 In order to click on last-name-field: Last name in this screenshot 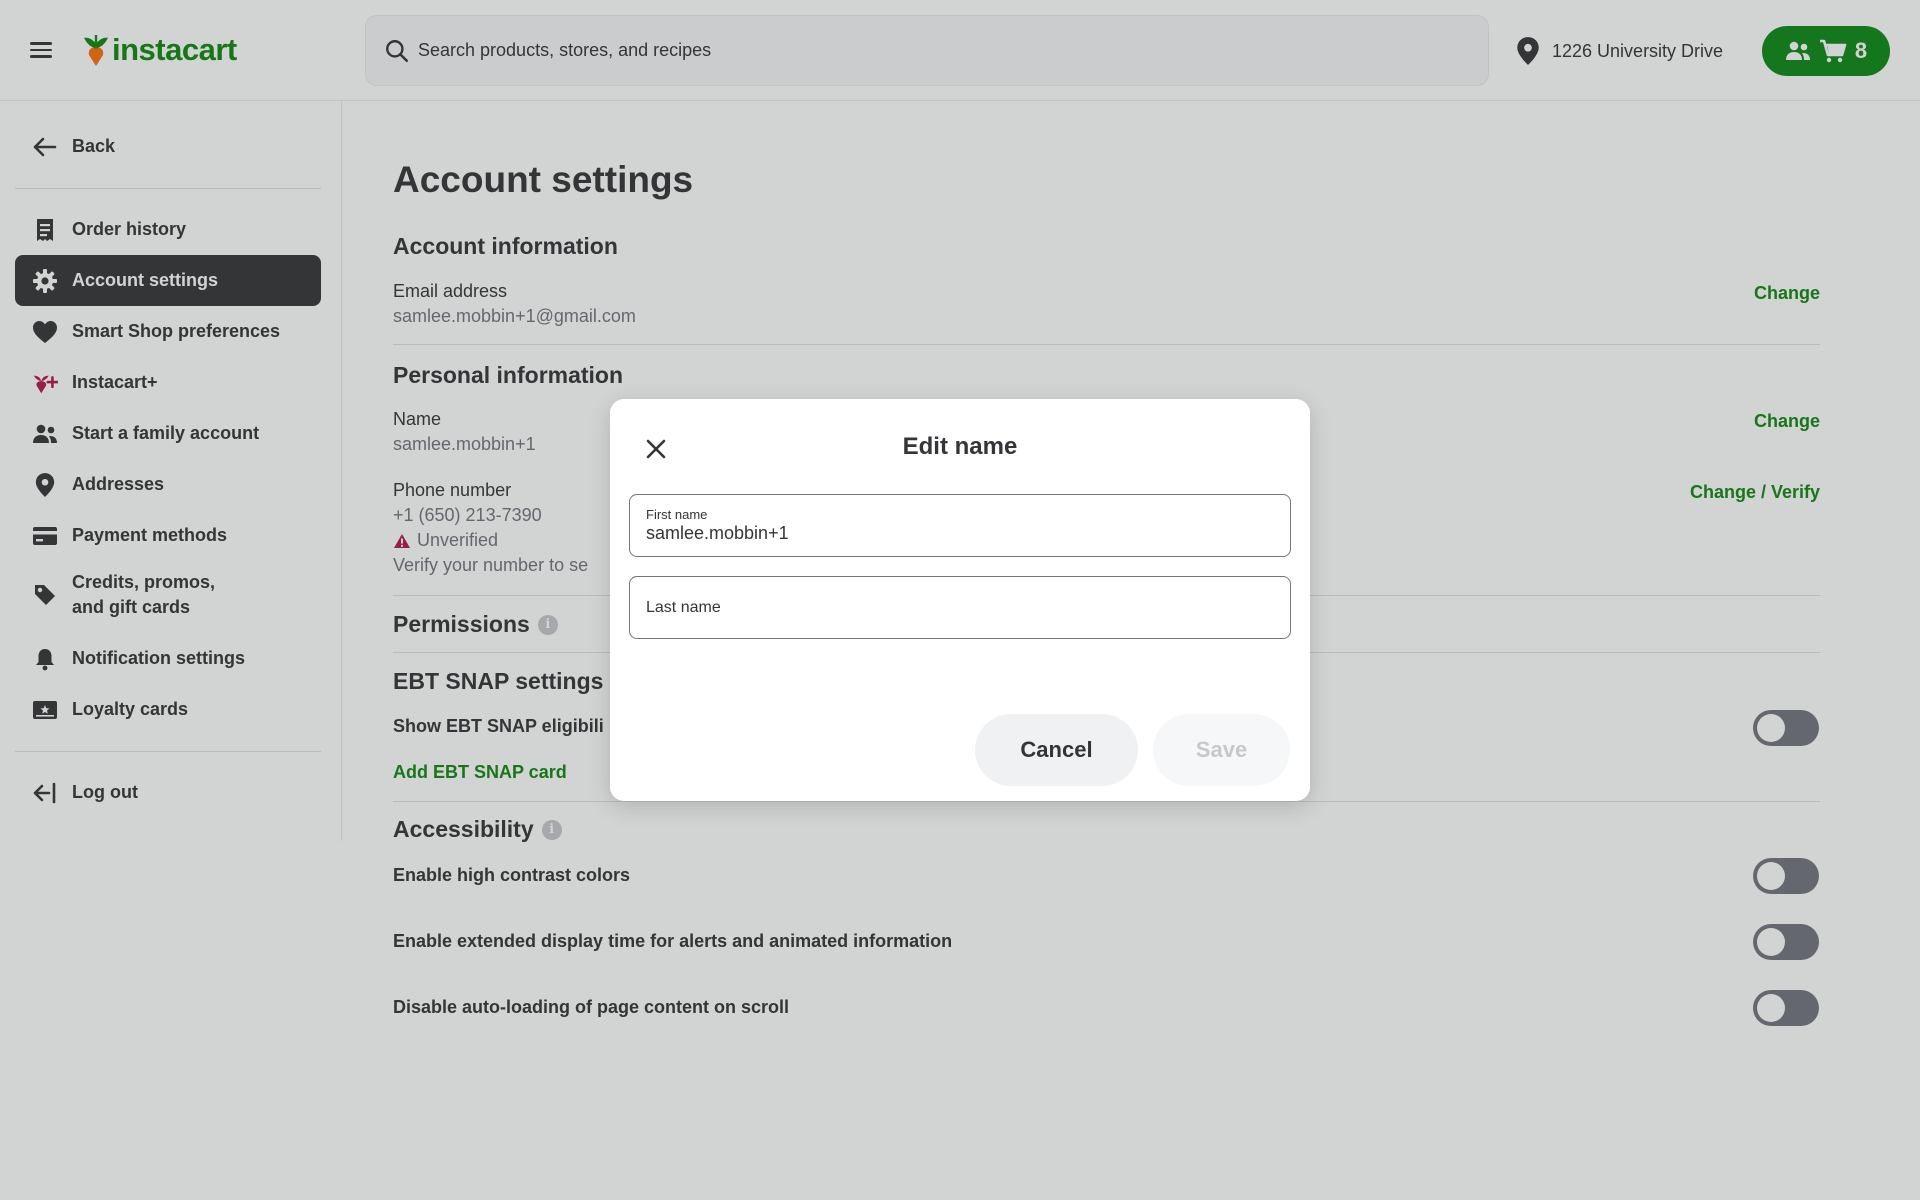, I will do `click(960, 607)`.